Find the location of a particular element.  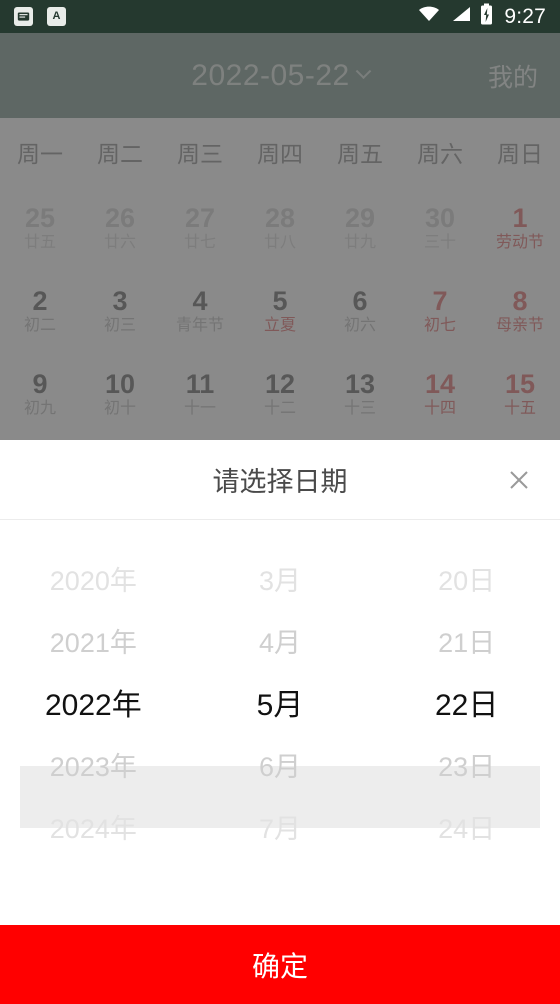

keyboard-input-icon: A is located at coordinates (56, 16).